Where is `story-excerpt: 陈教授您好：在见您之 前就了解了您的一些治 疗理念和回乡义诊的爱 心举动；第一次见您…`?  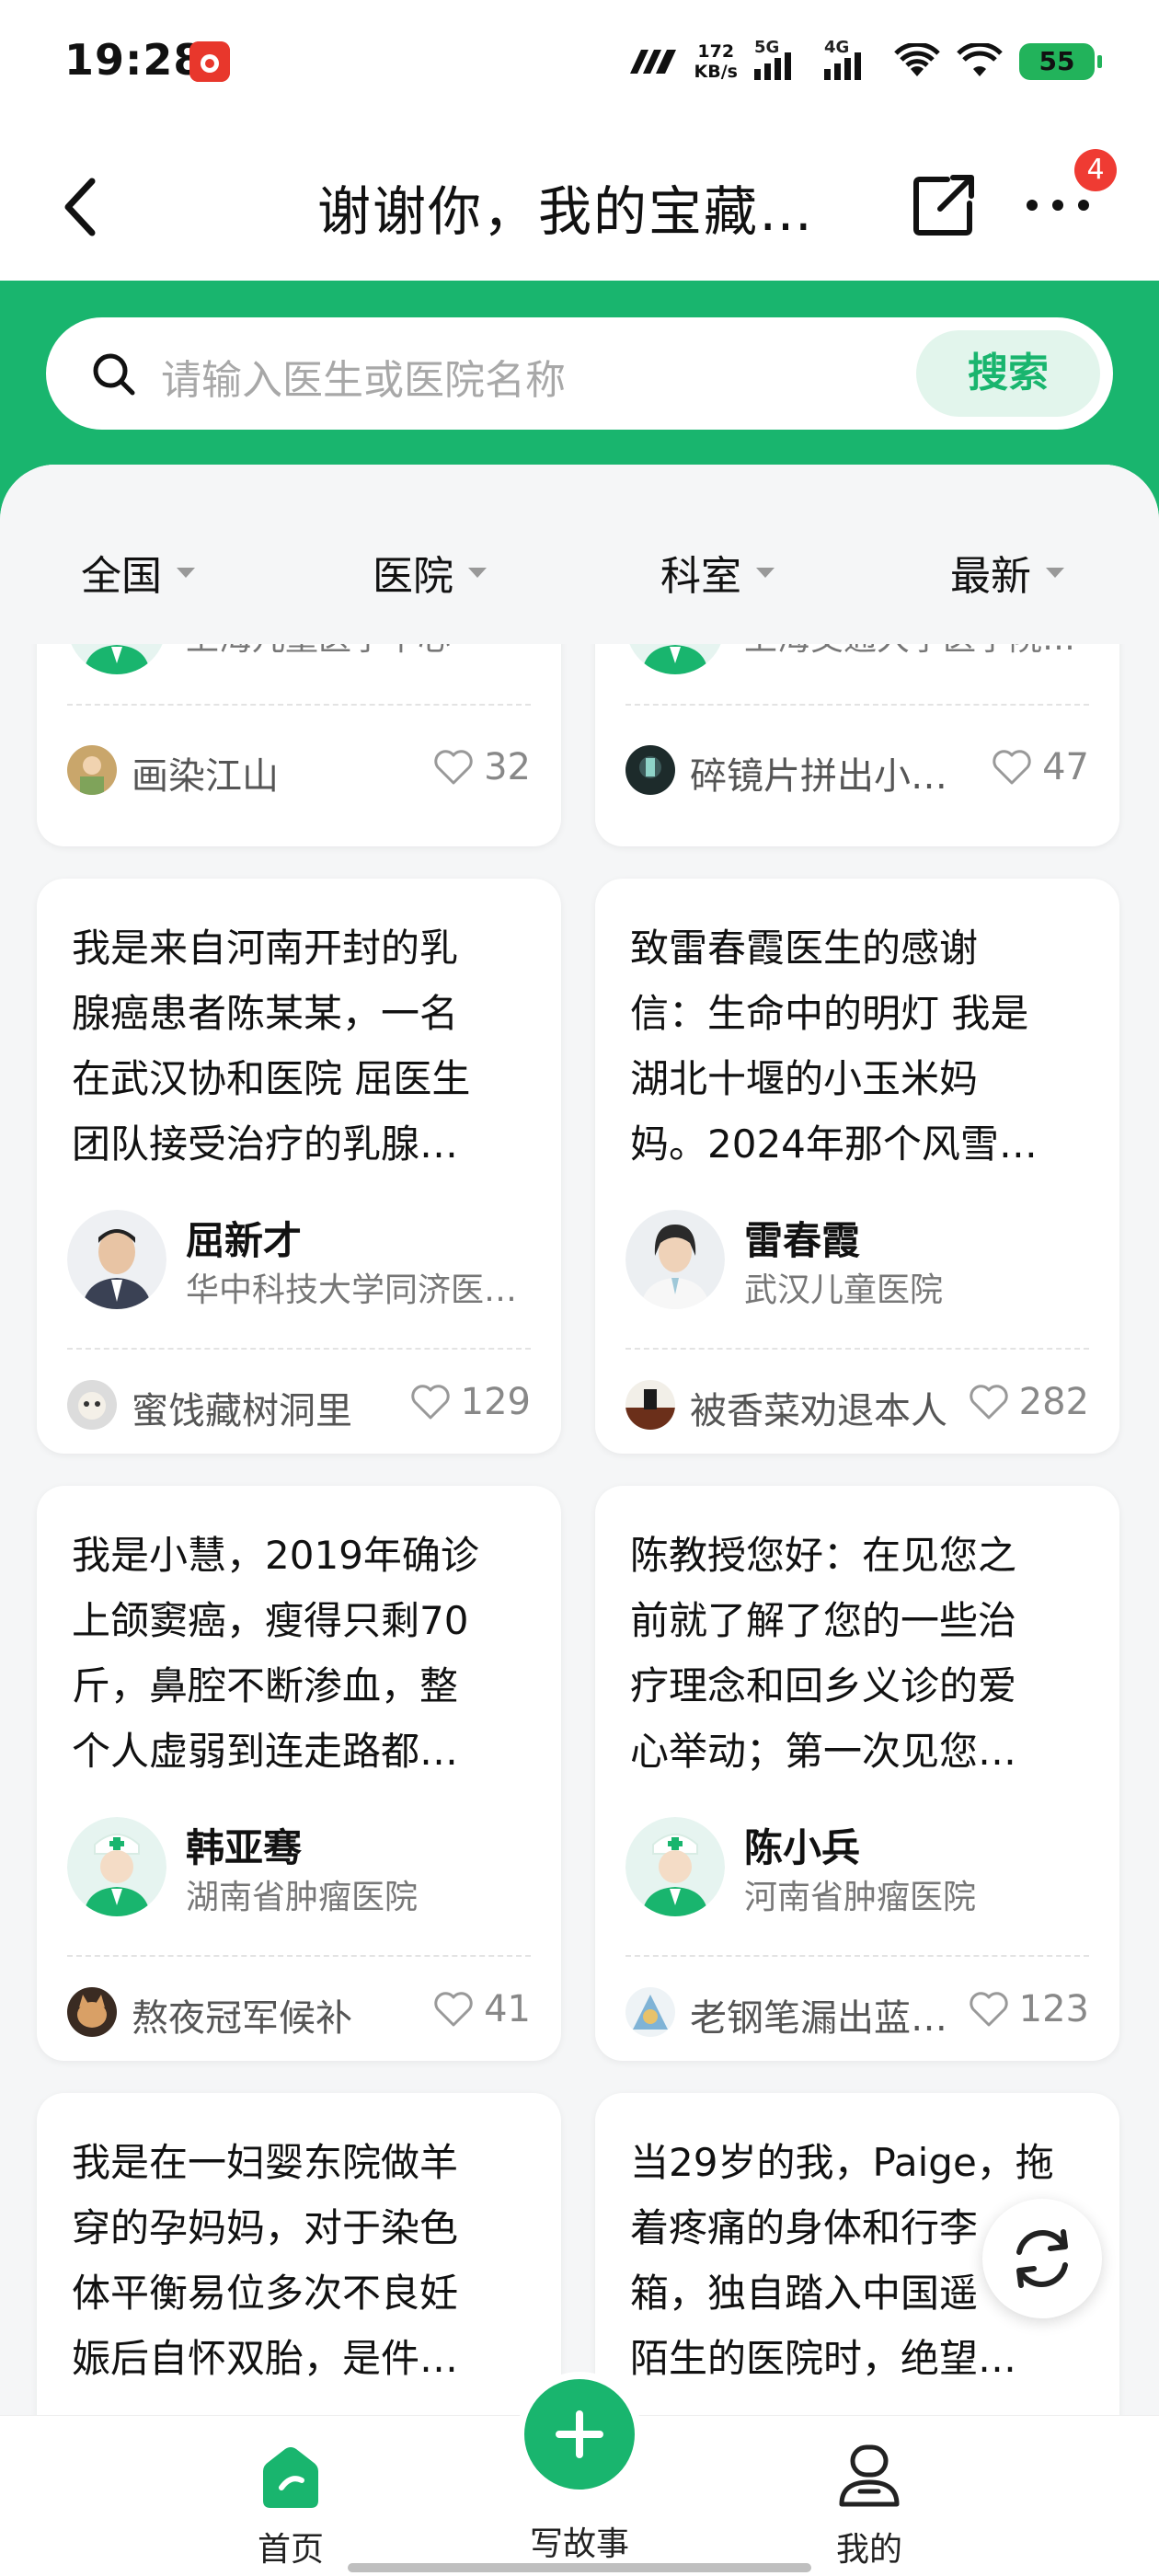 story-excerpt: 陈教授您好：在见您之 前就了解了您的一些治 疗理念和回乡义诊的爱 心举动；第一次见您… is located at coordinates (823, 1653).